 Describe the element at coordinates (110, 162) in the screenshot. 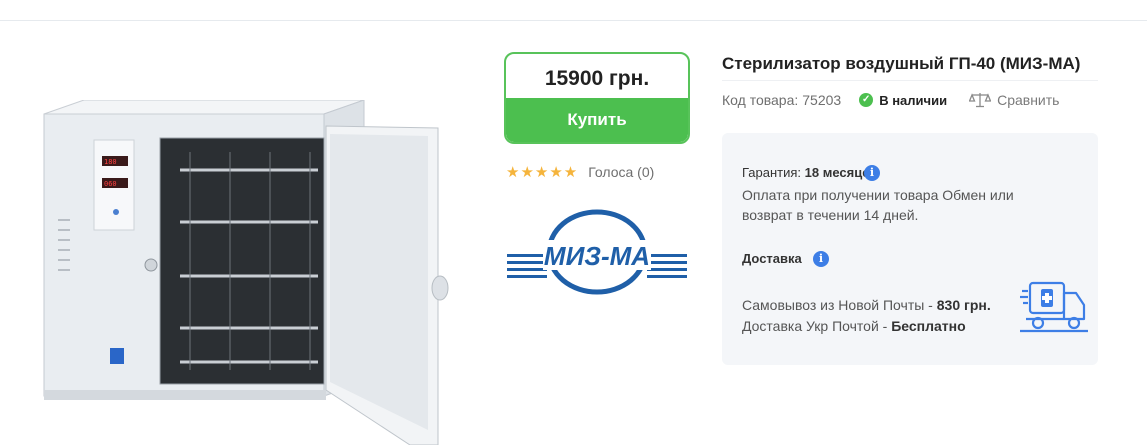

I see `svg-text: 180` at that location.